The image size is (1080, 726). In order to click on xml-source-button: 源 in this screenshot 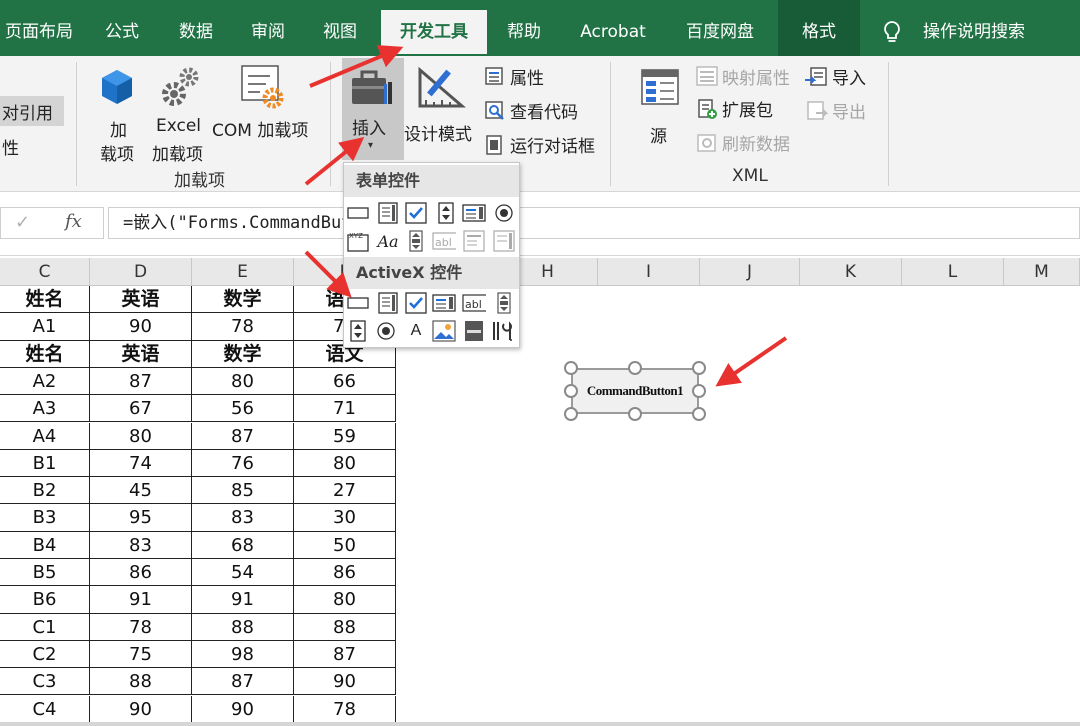, I will do `click(659, 114)`.